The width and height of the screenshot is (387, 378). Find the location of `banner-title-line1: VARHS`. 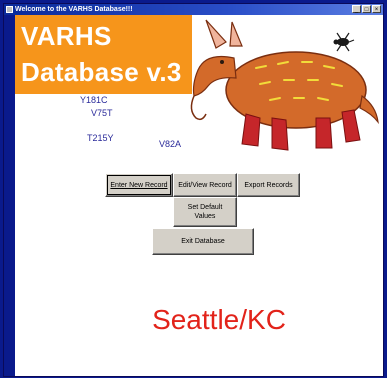

banner-title-line1: VARHS is located at coordinates (66, 36).